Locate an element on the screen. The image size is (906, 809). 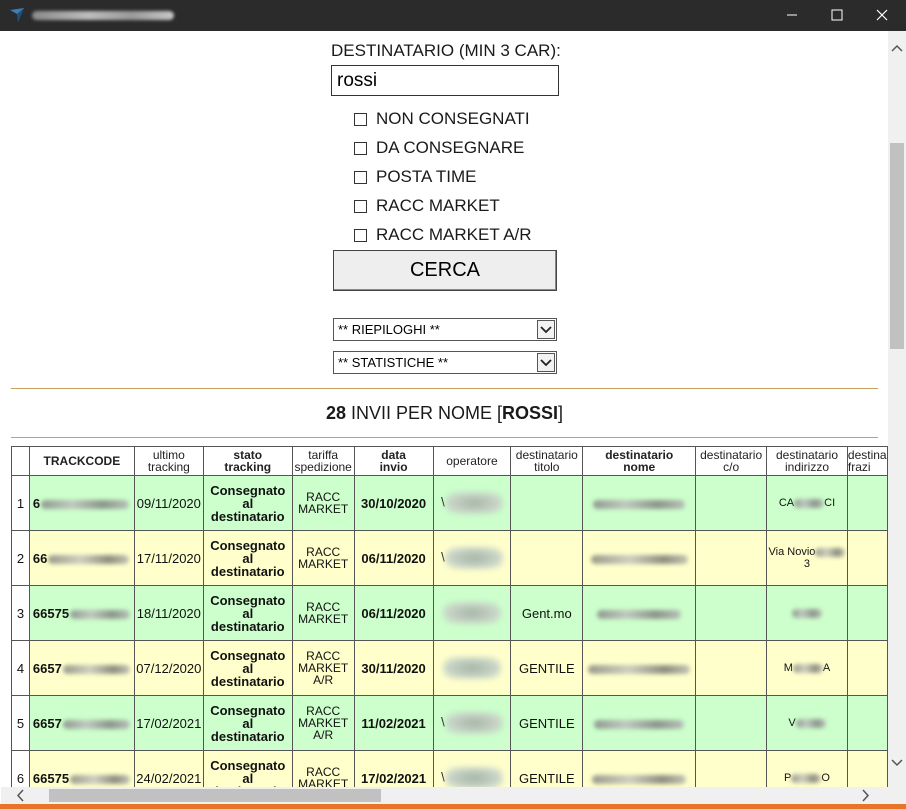
ultimo-tracking-cell: 18/11/2020 is located at coordinates (168, 613).